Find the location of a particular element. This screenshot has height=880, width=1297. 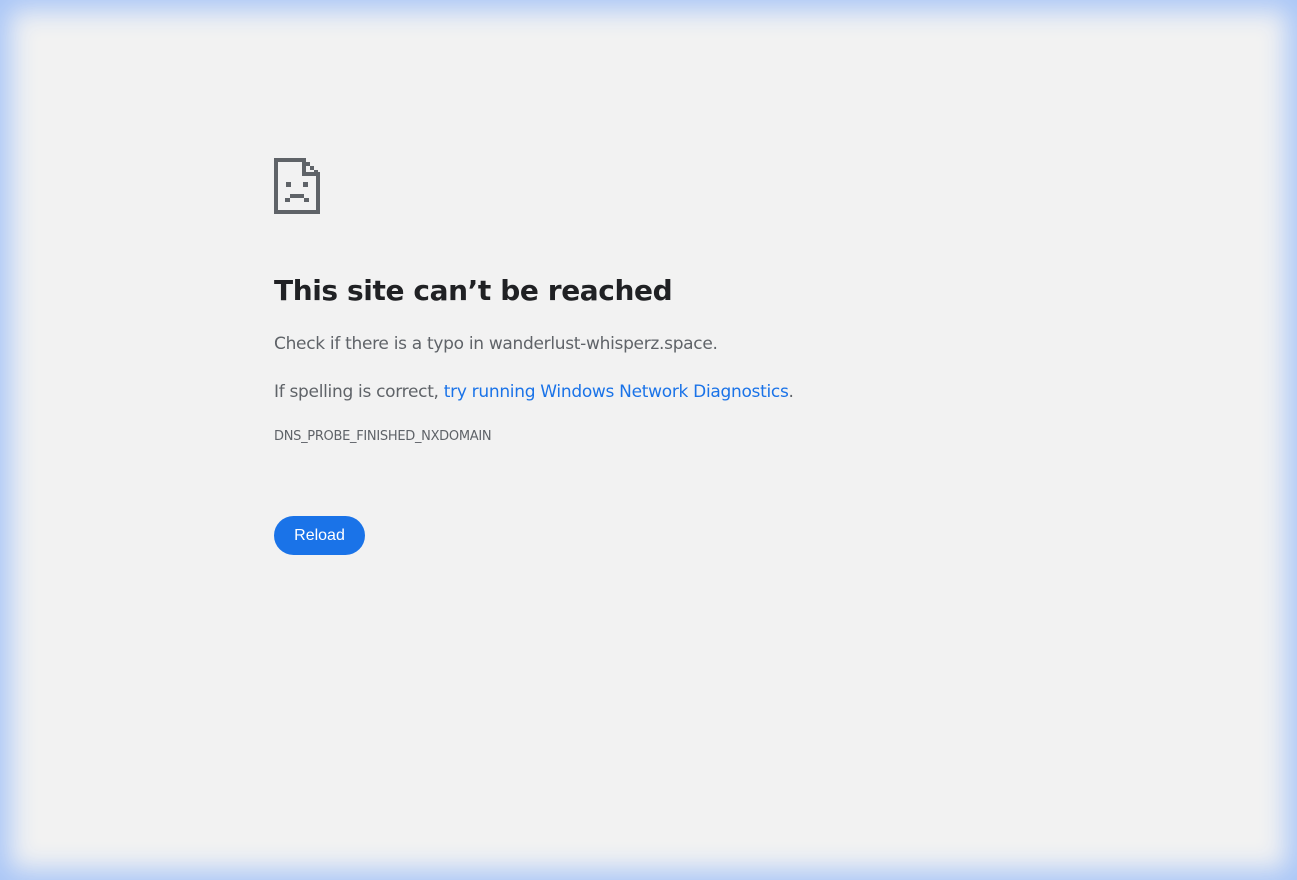

spelling-message-prefix: If spelling is correct, is located at coordinates (359, 392).